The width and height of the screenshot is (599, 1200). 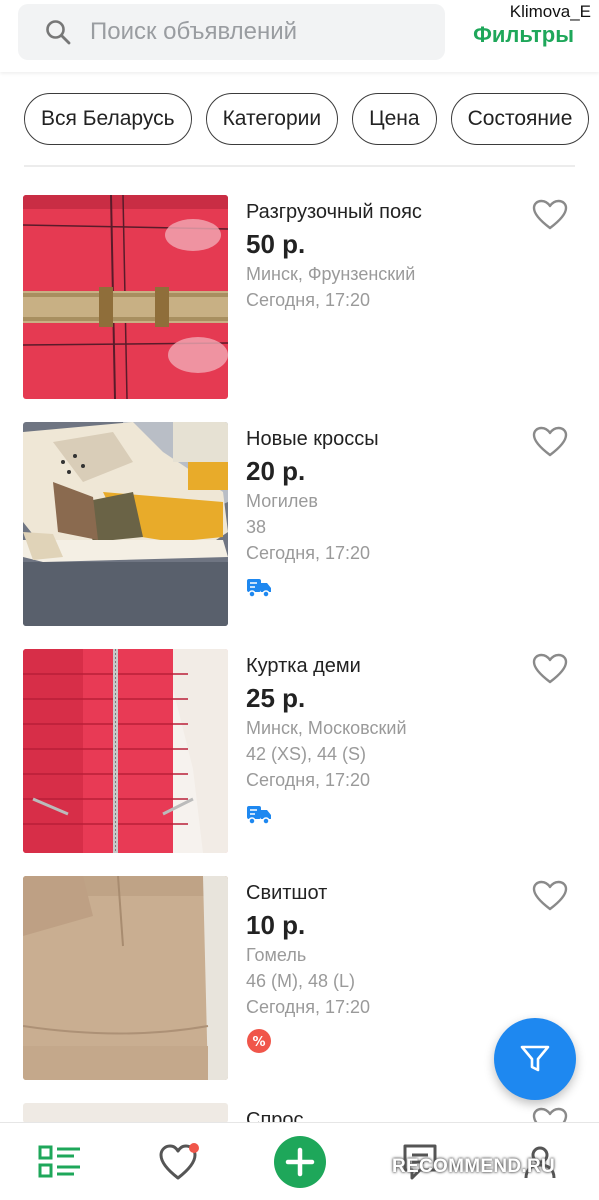 What do you see at coordinates (272, 119) in the screenshot?
I see `chip-categories: Категории` at bounding box center [272, 119].